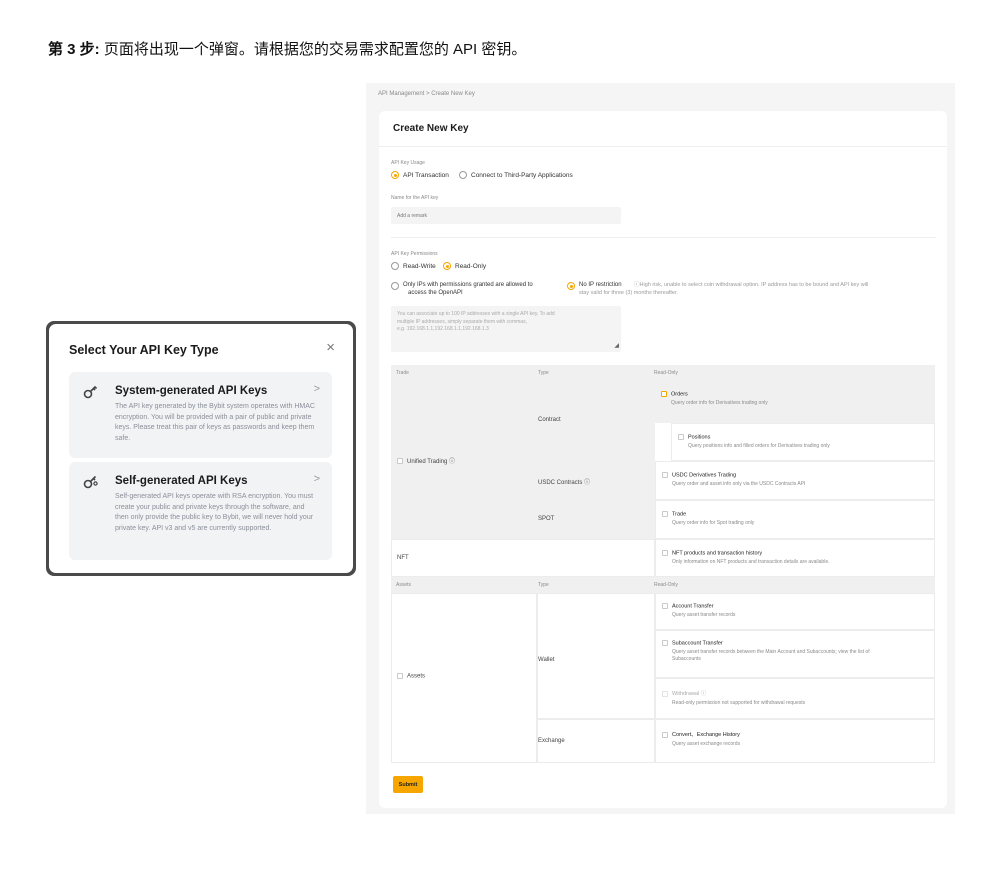  Describe the element at coordinates (665, 693) in the screenshot. I see `checkbox-disabled` at that location.